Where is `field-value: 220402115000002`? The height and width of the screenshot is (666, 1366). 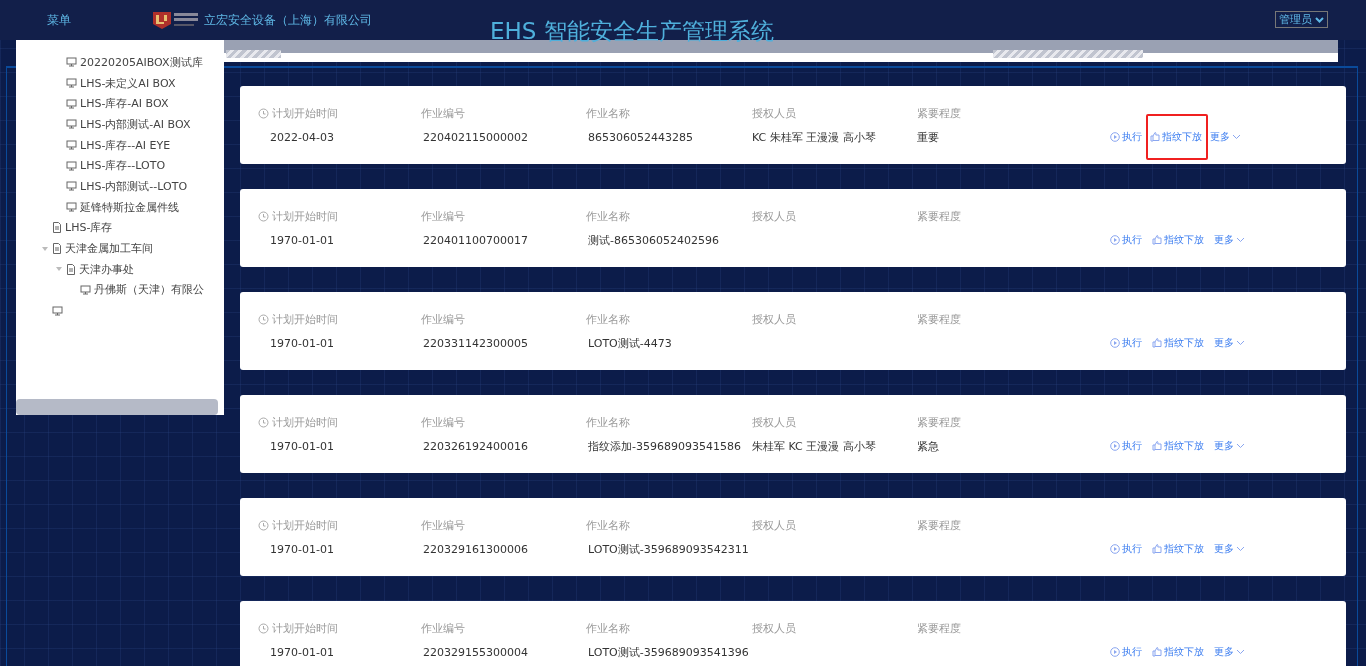 field-value: 220402115000002 is located at coordinates (475, 137).